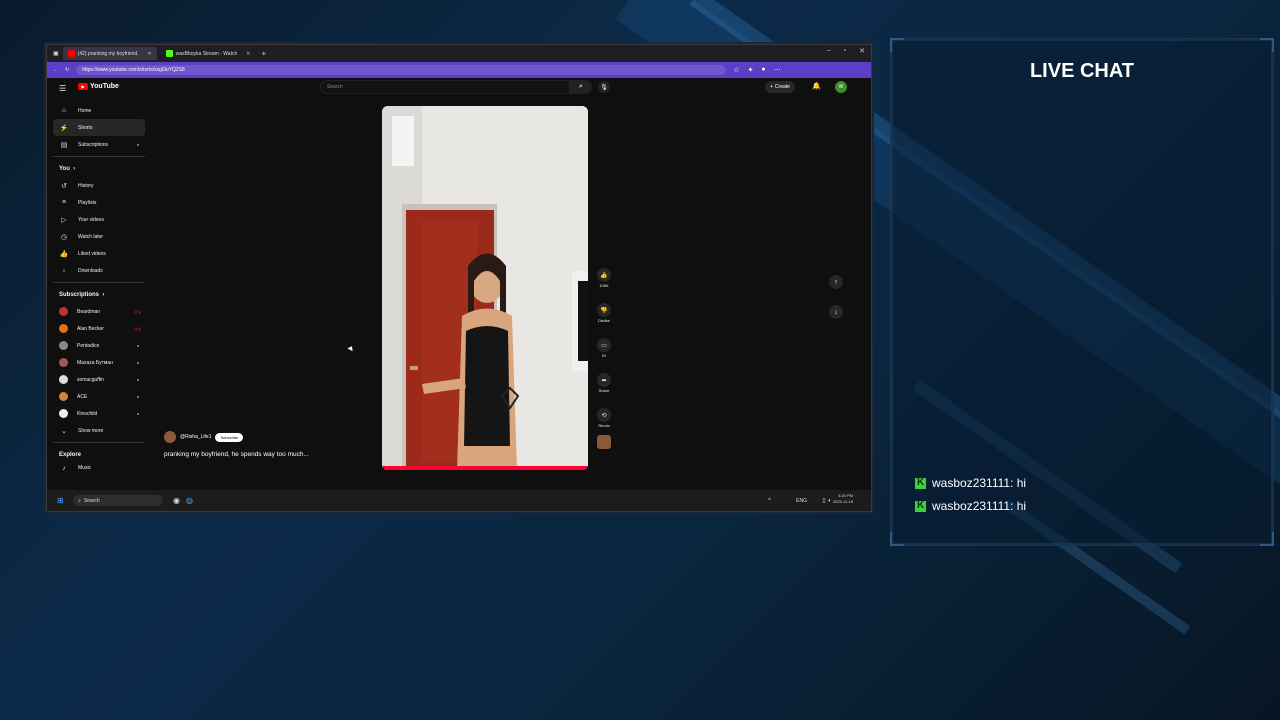 Image resolution: width=1280 pixels, height=720 pixels. What do you see at coordinates (970, 483) in the screenshot?
I see `chat-message: wasboz231111: hi` at bounding box center [970, 483].